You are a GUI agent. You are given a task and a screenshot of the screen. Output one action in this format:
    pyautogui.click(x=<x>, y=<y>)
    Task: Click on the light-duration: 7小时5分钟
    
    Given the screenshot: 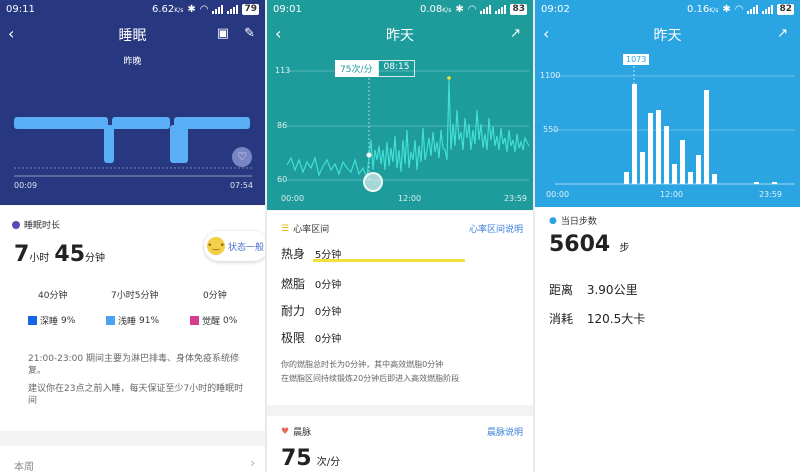 What is the action you would take?
    pyautogui.click(x=135, y=296)
    